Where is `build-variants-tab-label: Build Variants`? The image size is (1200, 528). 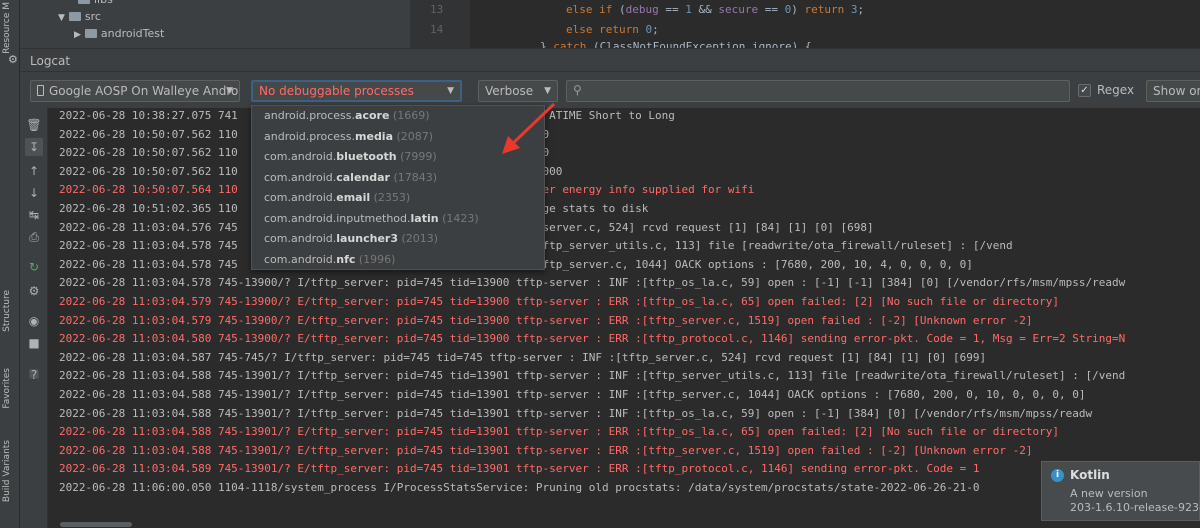
build-variants-tab-label: Build Variants is located at coordinates (7, 471).